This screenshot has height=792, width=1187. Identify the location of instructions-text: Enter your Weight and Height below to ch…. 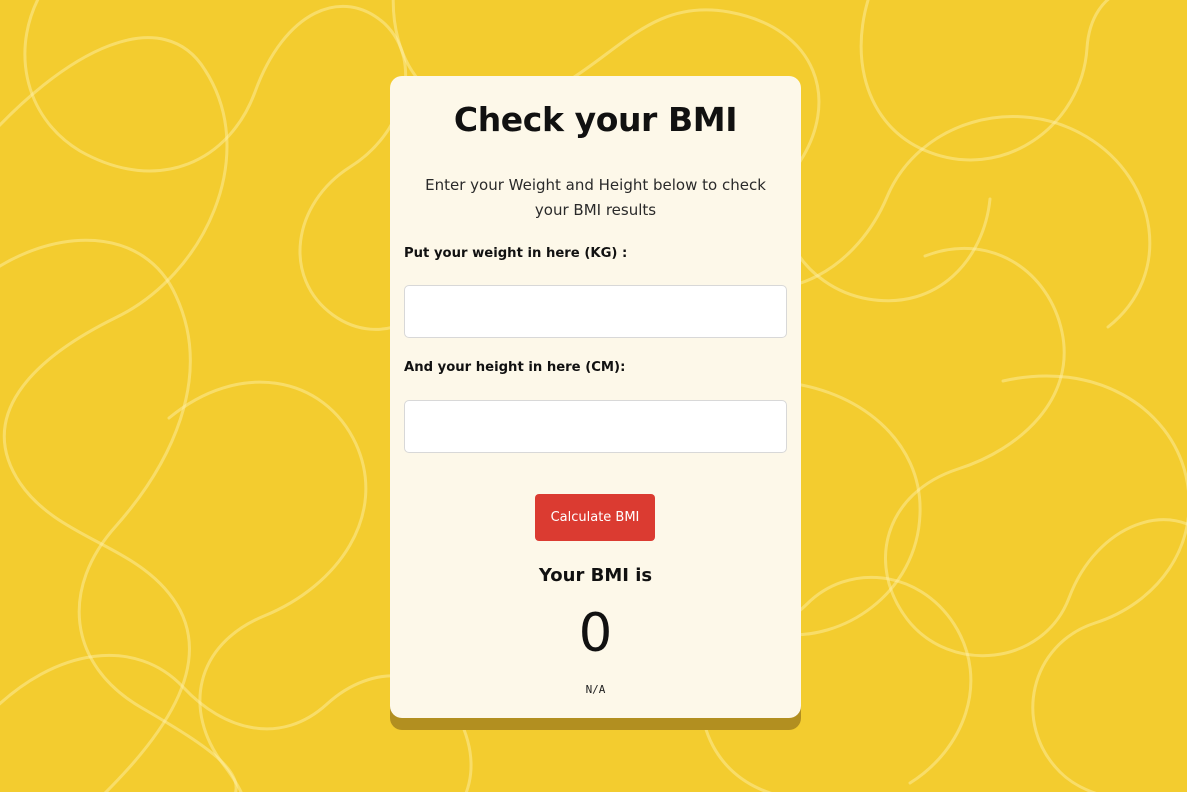
(595, 197).